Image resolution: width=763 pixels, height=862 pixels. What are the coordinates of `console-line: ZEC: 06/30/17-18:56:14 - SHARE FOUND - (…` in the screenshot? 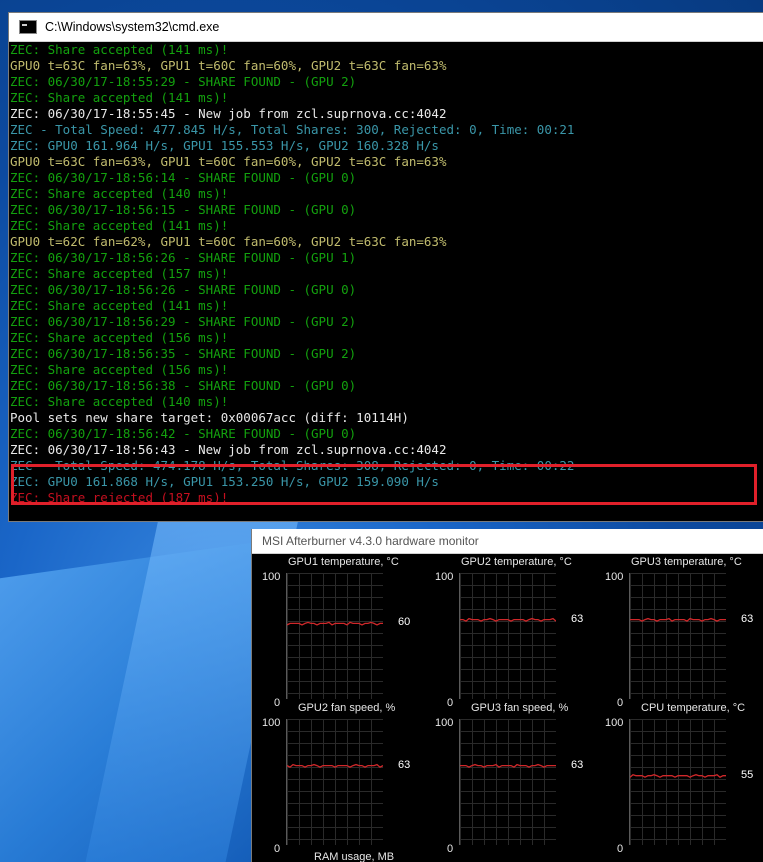 It's located at (183, 177).